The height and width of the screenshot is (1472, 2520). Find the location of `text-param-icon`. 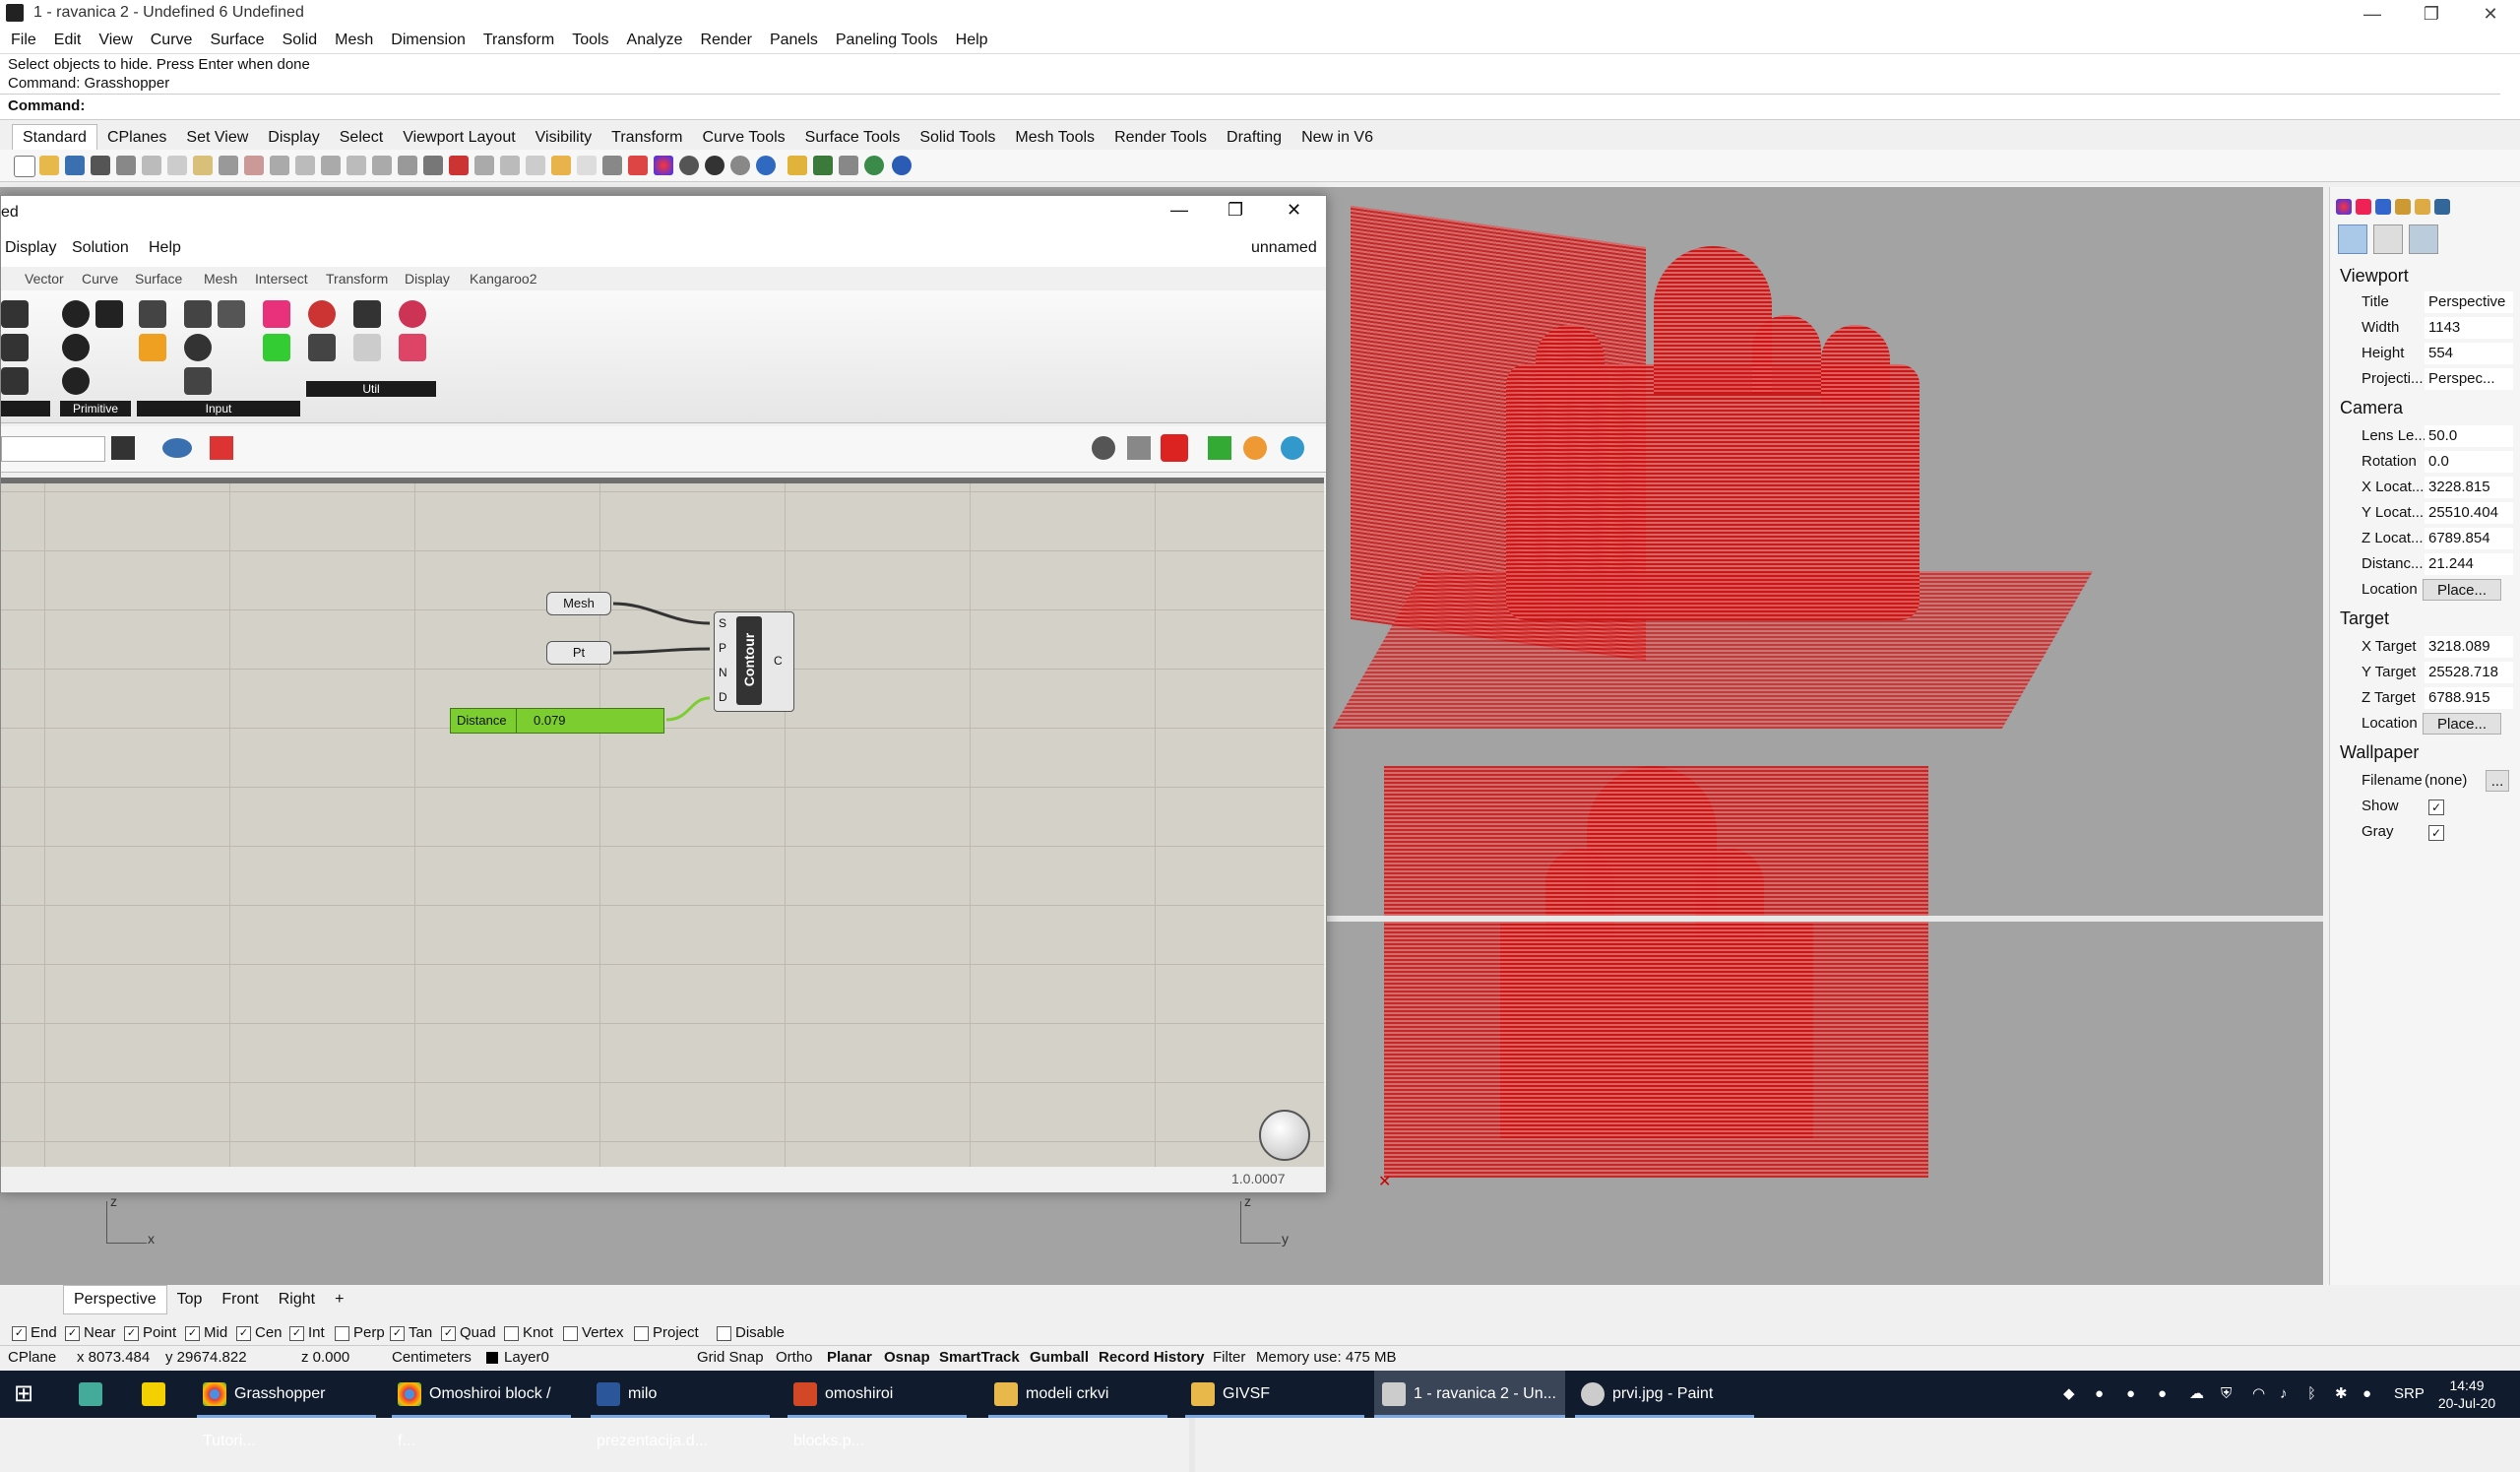

text-param-icon is located at coordinates (109, 314).